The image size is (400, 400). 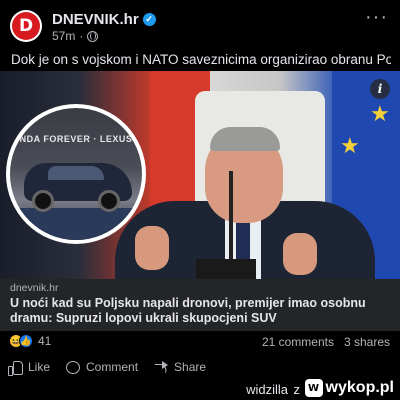 I want to click on verified-badge-icon: ✓, so click(x=149, y=19).